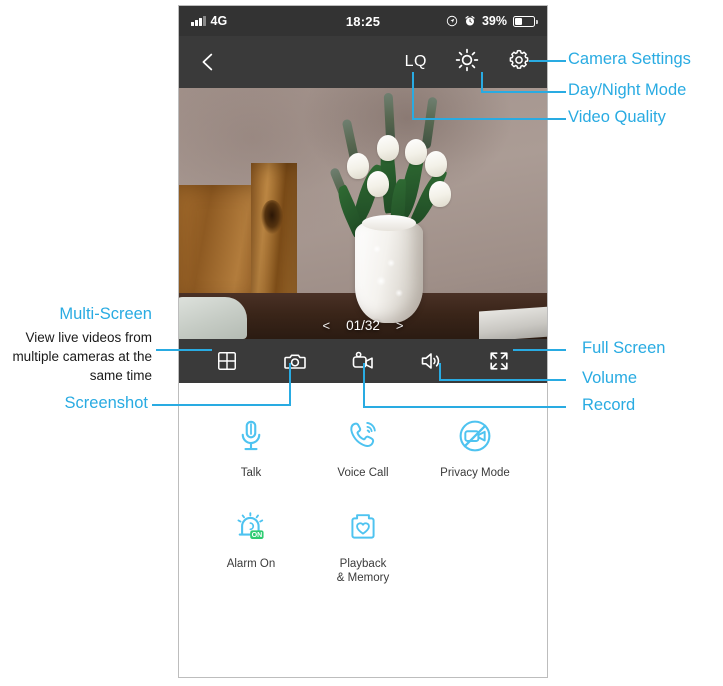 The height and width of the screenshot is (686, 723). I want to click on function-row-2: ON Alarm On Playback & Memory, so click(363, 532).